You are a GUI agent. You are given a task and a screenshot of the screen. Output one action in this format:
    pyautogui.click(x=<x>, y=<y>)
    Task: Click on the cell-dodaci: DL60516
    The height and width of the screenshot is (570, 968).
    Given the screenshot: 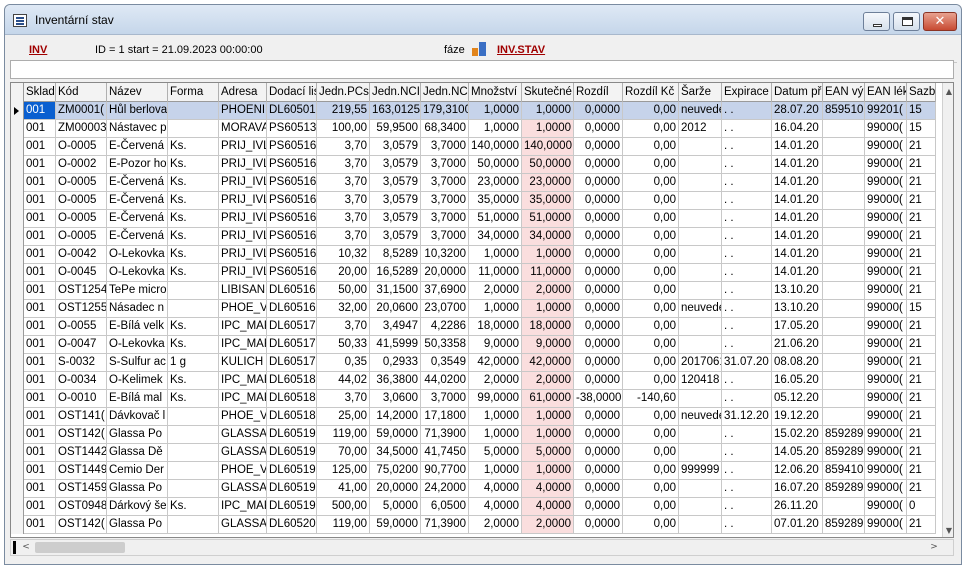 What is the action you would take?
    pyautogui.click(x=292, y=309)
    